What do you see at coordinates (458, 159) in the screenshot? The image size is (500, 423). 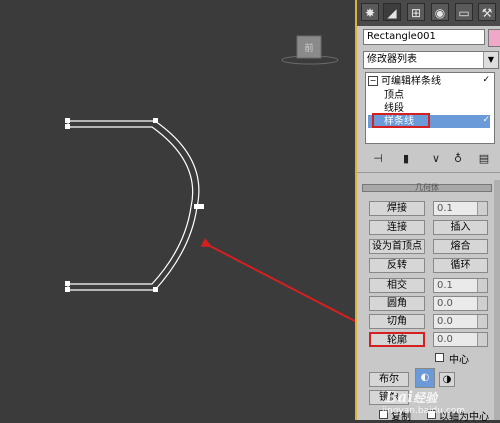 I see `remove-modifier-icon: ♁` at bounding box center [458, 159].